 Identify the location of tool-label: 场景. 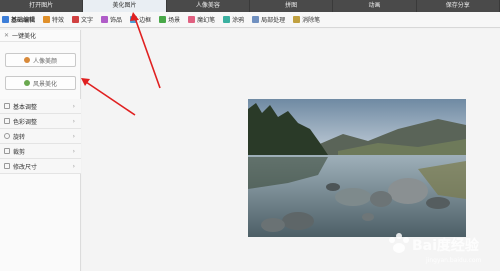
(174, 20).